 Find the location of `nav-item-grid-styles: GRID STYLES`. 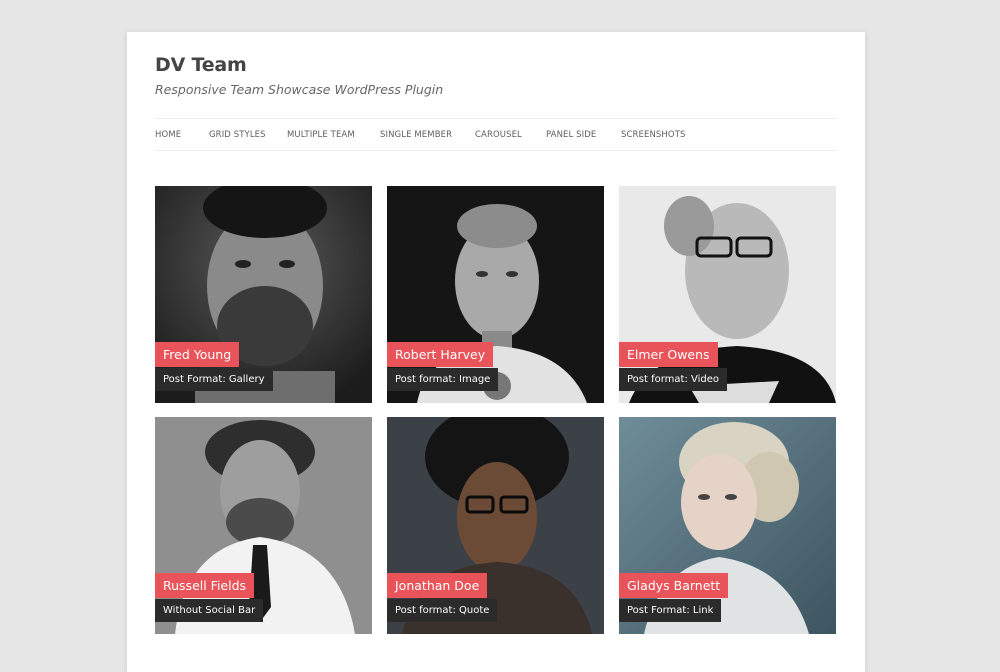

nav-item-grid-styles: GRID STYLES is located at coordinates (237, 135).